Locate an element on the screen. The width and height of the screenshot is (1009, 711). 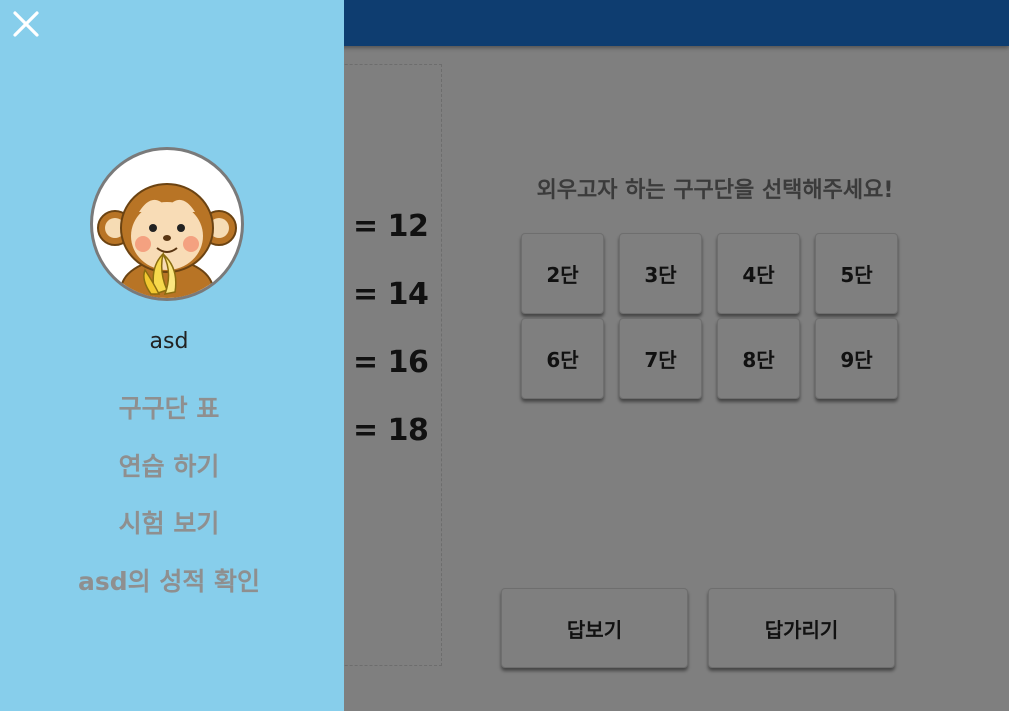
dan-9-button: 9단 is located at coordinates (856, 358).